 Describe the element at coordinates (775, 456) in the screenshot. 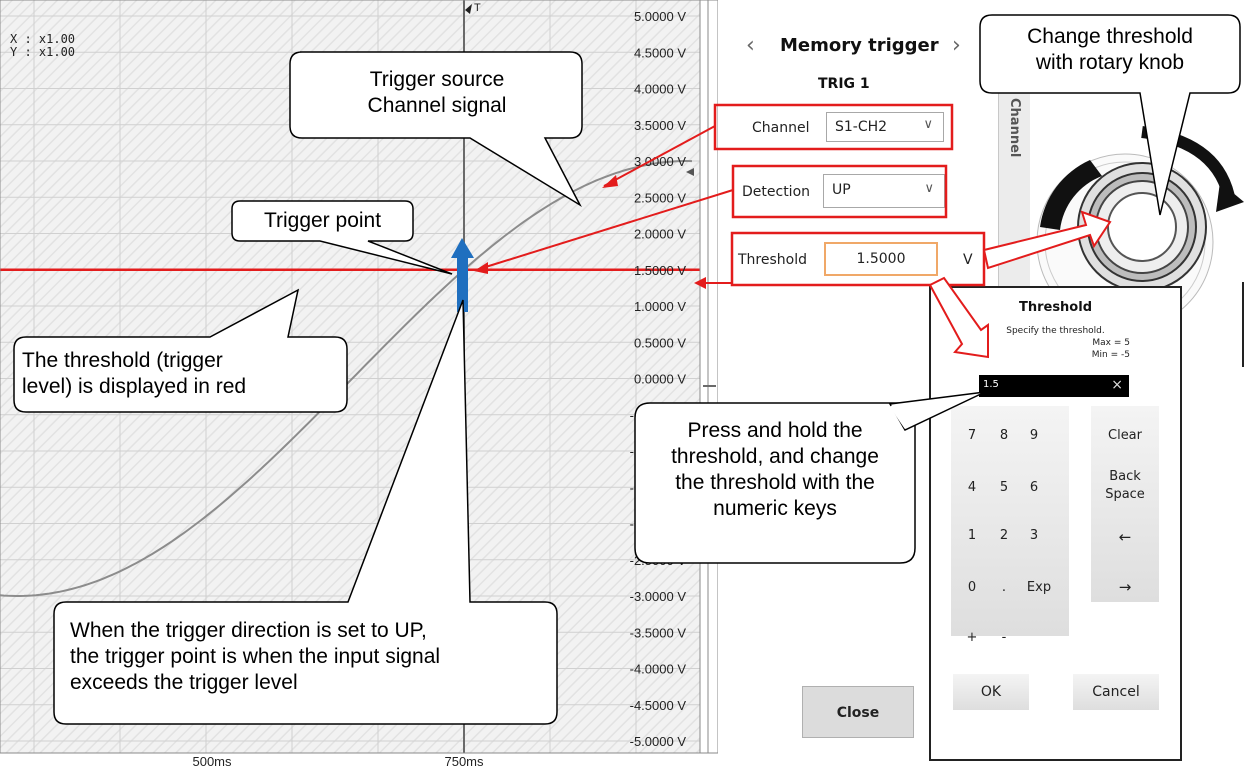

I see `callout-line: threshold, and change` at that location.